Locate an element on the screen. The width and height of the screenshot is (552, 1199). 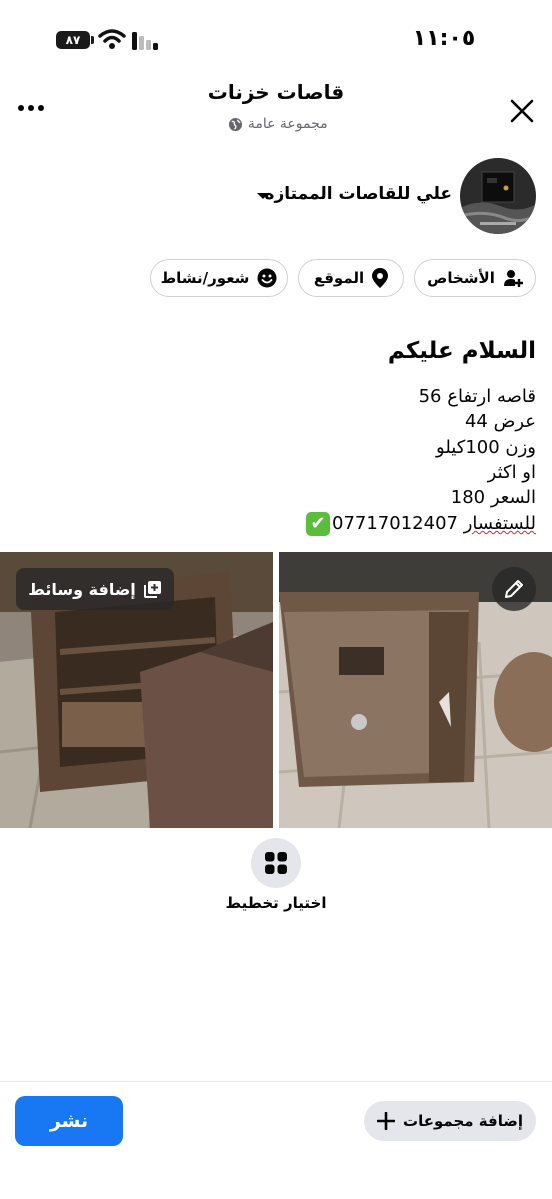
person-add-icon is located at coordinates (513, 278).